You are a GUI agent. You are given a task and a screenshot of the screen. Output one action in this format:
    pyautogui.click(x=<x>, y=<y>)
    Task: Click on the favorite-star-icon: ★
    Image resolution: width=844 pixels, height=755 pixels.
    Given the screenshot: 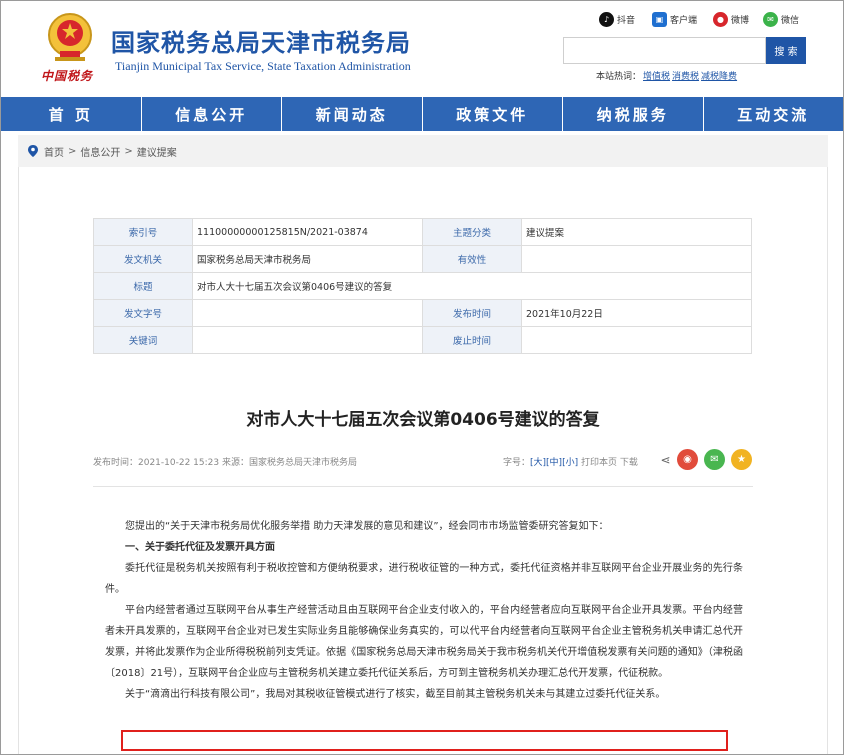 What is the action you would take?
    pyautogui.click(x=741, y=459)
    